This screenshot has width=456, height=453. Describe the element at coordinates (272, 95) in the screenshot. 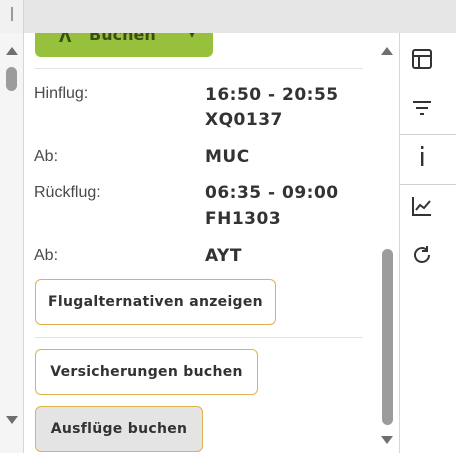

I see `outbound-time: 16:50 - 20:55` at that location.